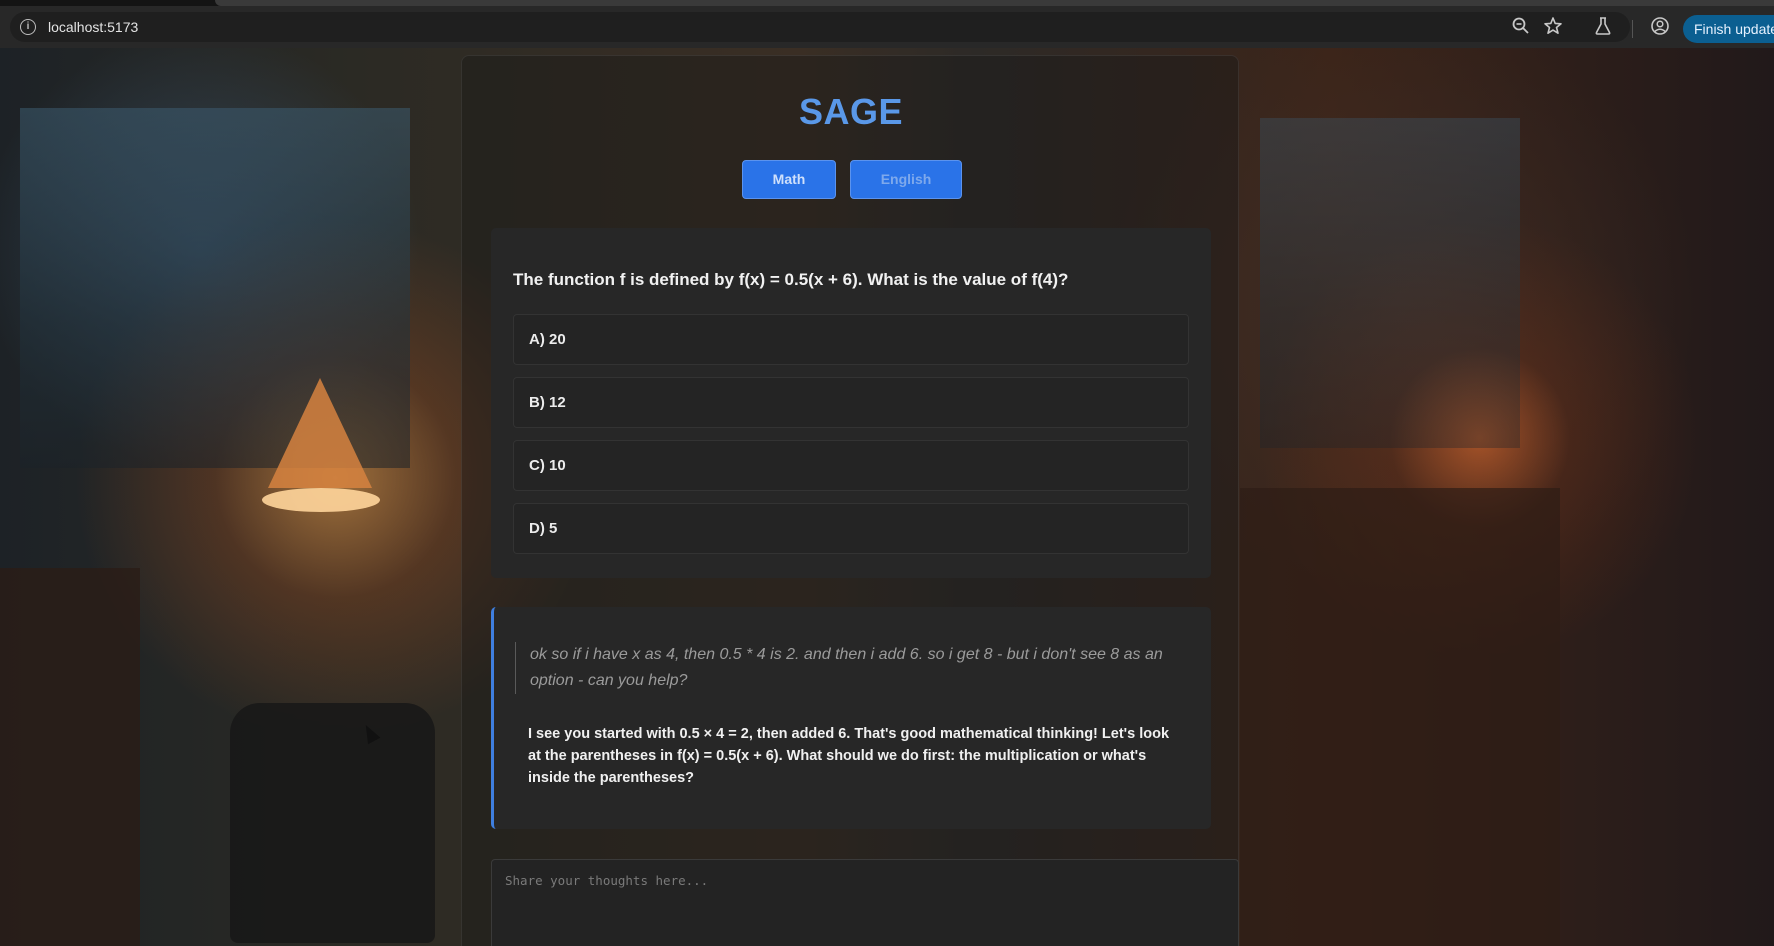 The image size is (1774, 946). I want to click on lamp-light, so click(321, 500).